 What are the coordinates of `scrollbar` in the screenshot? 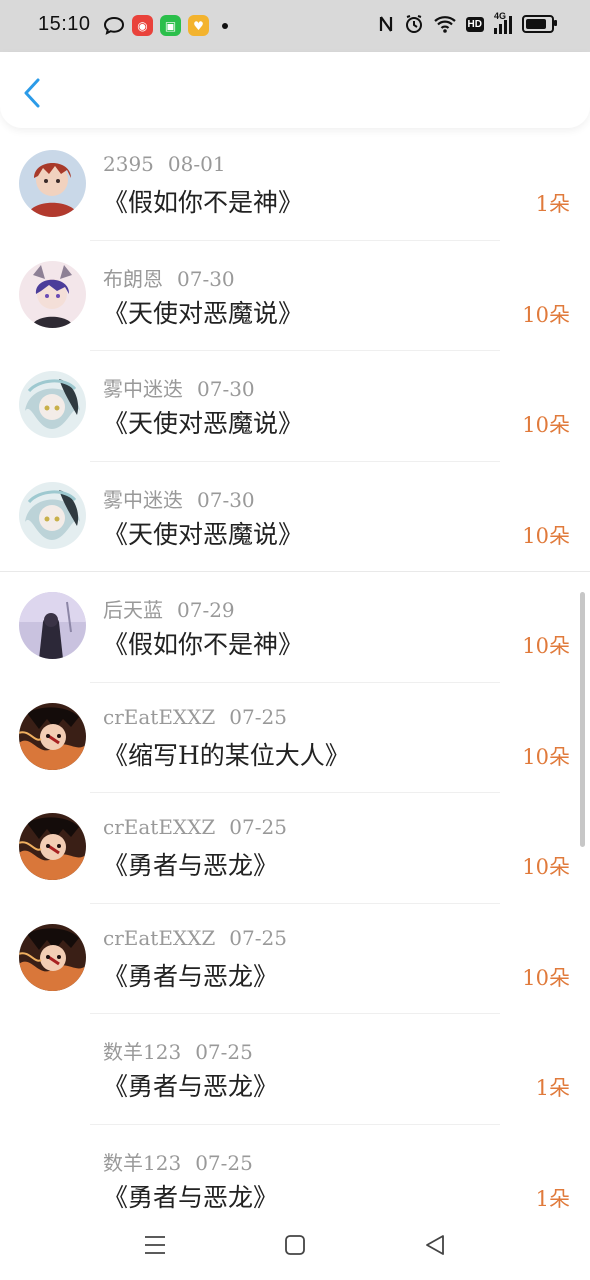 It's located at (582, 719).